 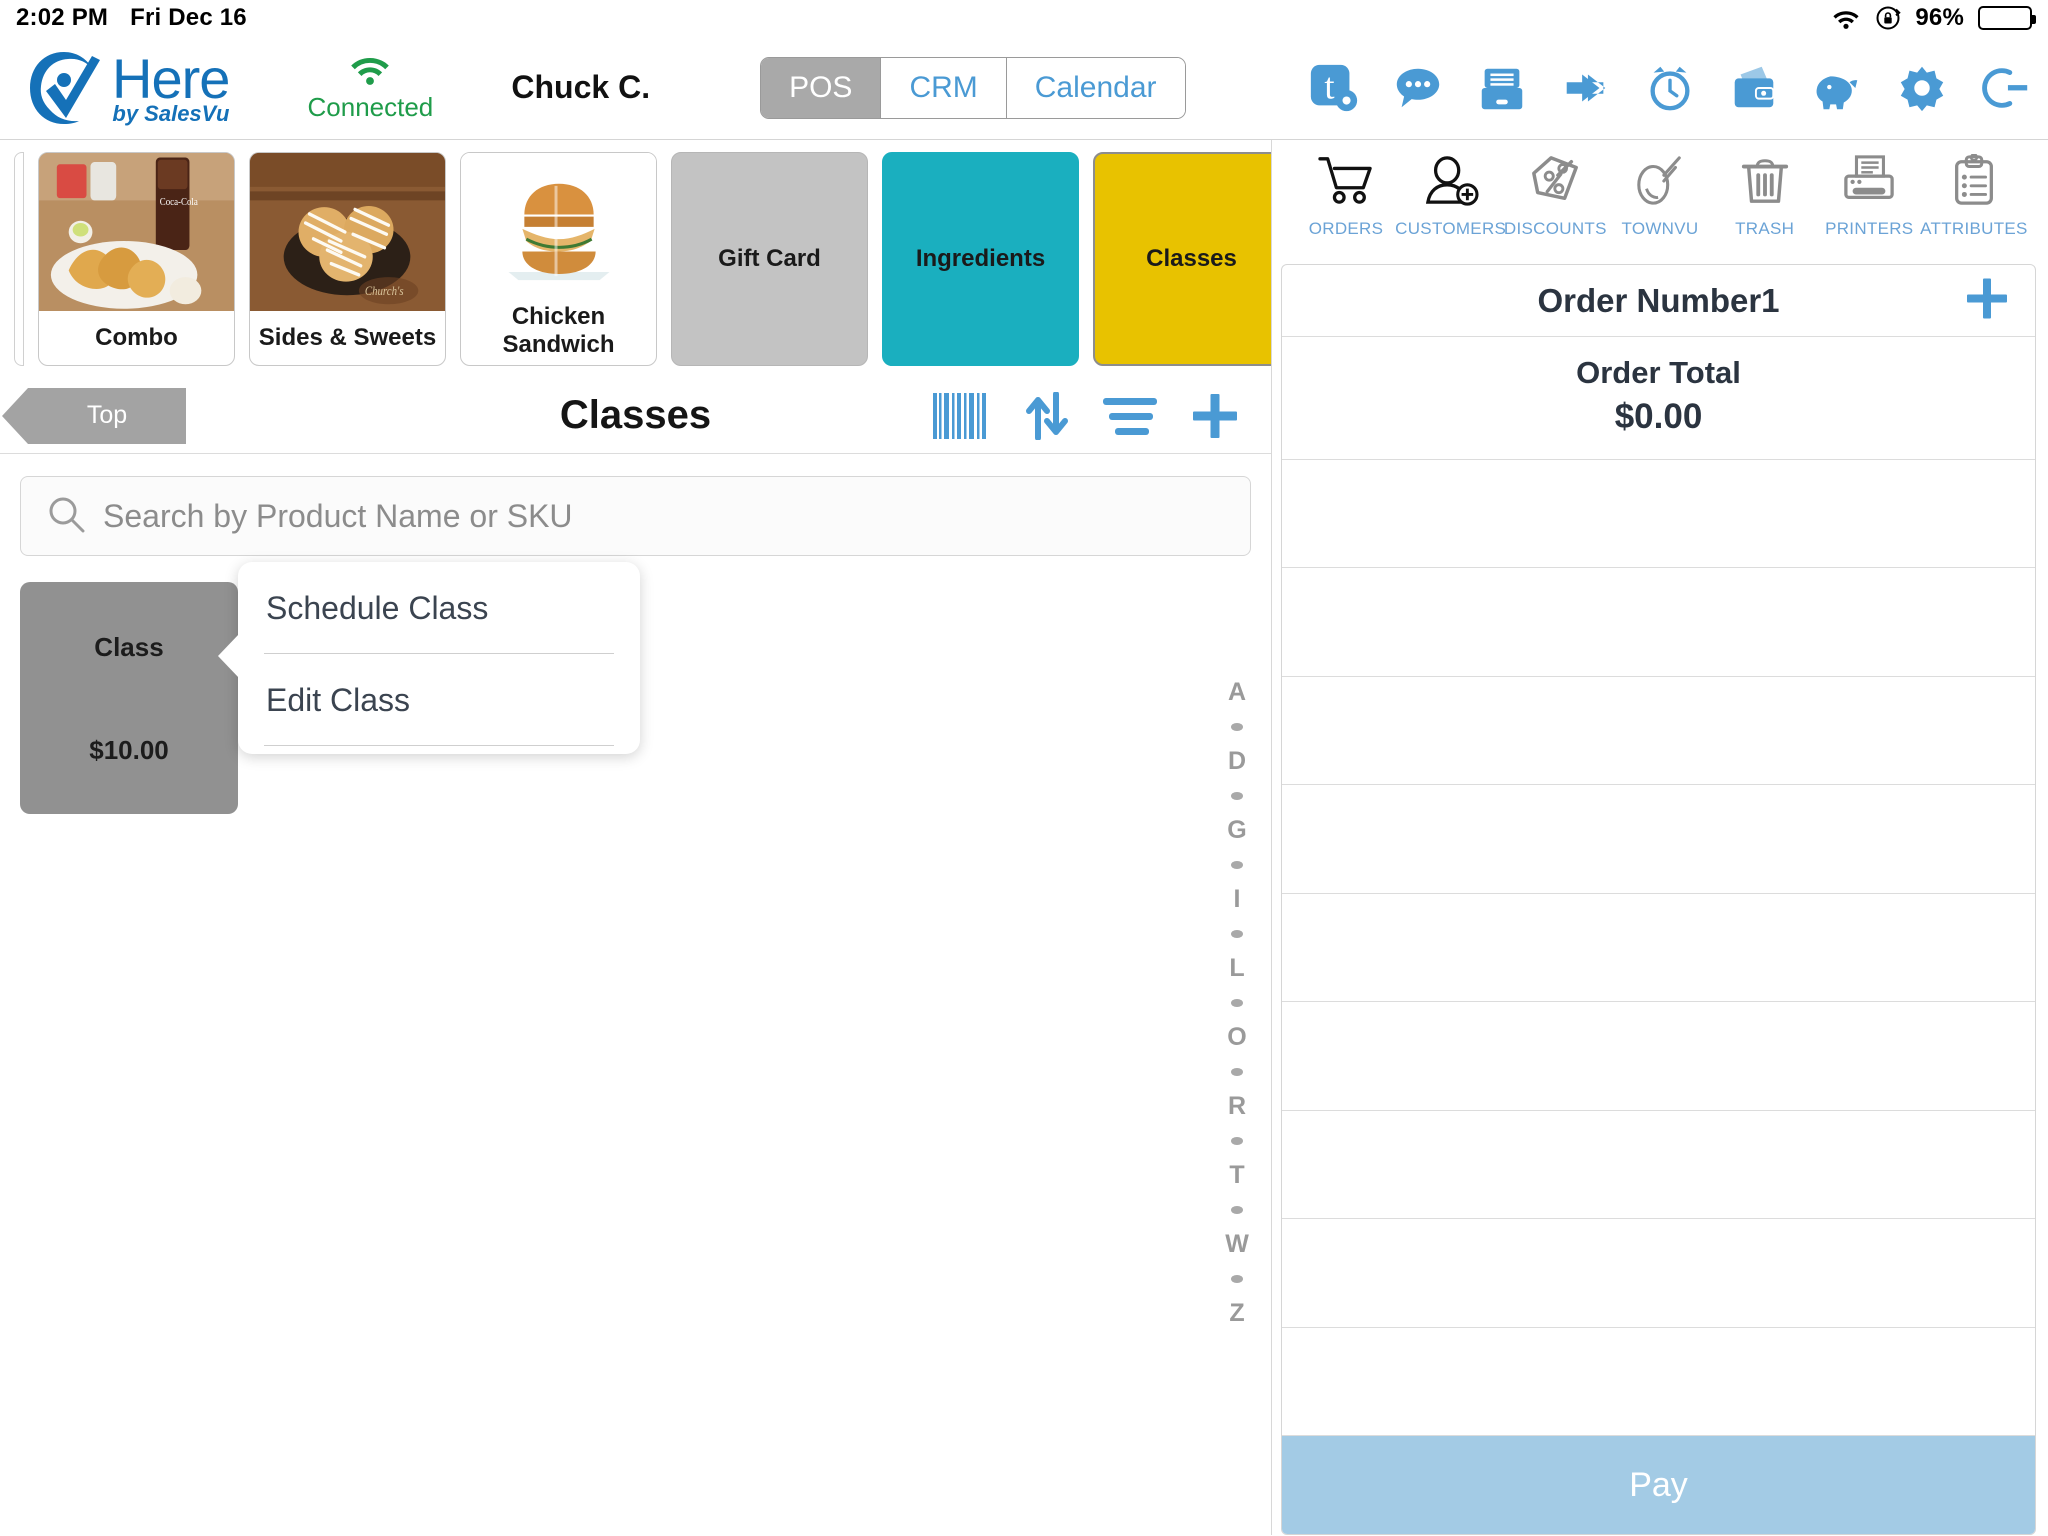 What do you see at coordinates (439, 699) in the screenshot?
I see `menu-item-edit-class: Edit Class` at bounding box center [439, 699].